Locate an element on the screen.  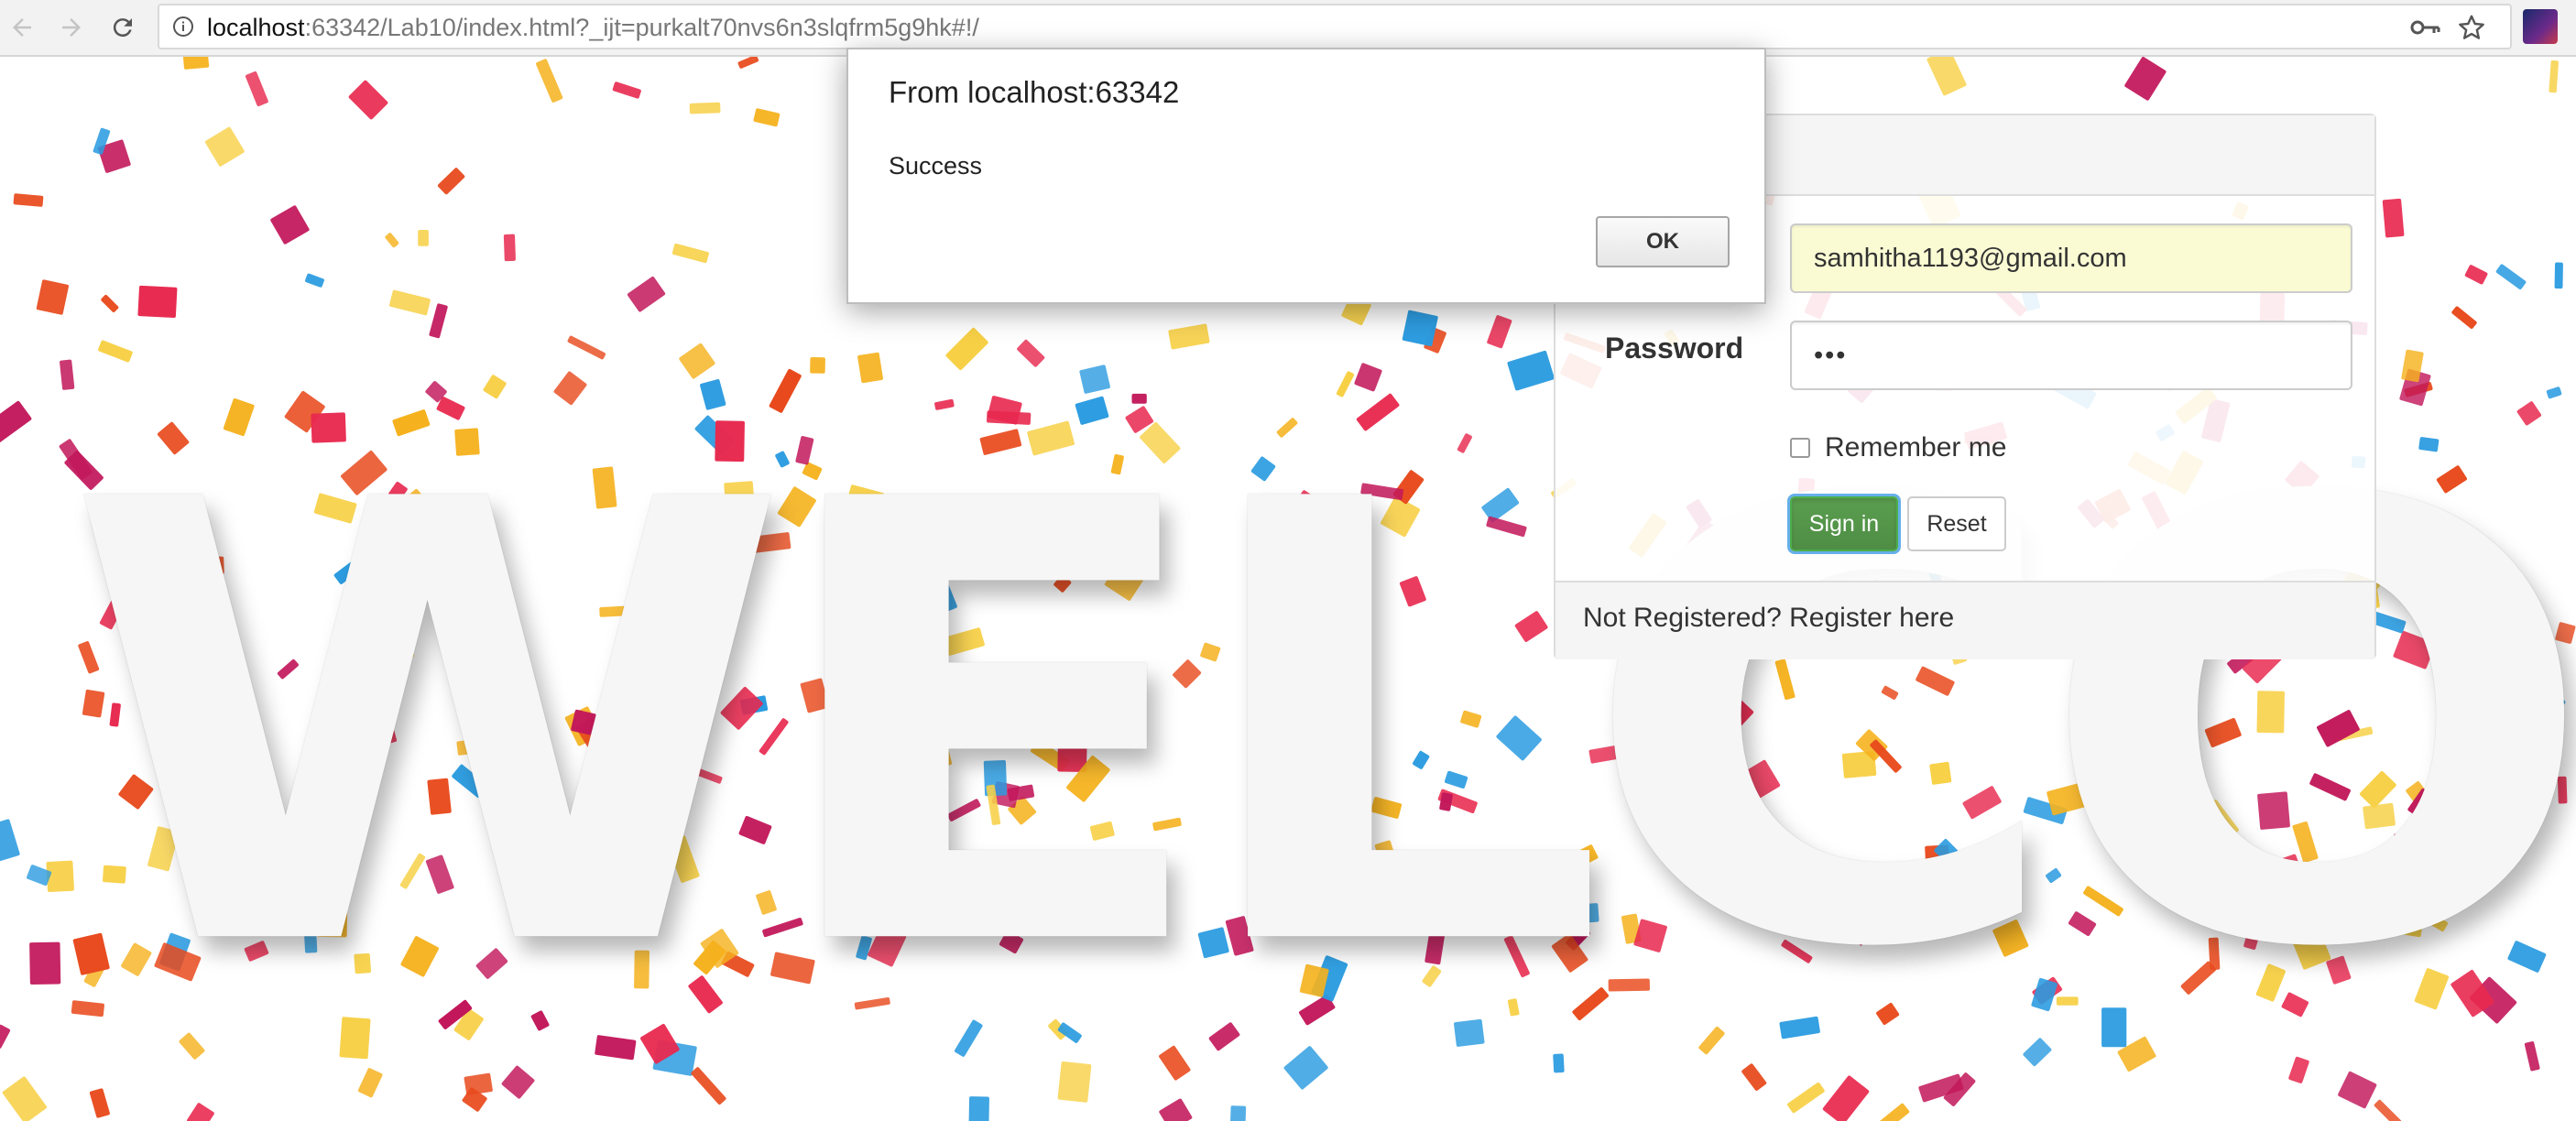
back-icon is located at coordinates (22, 27).